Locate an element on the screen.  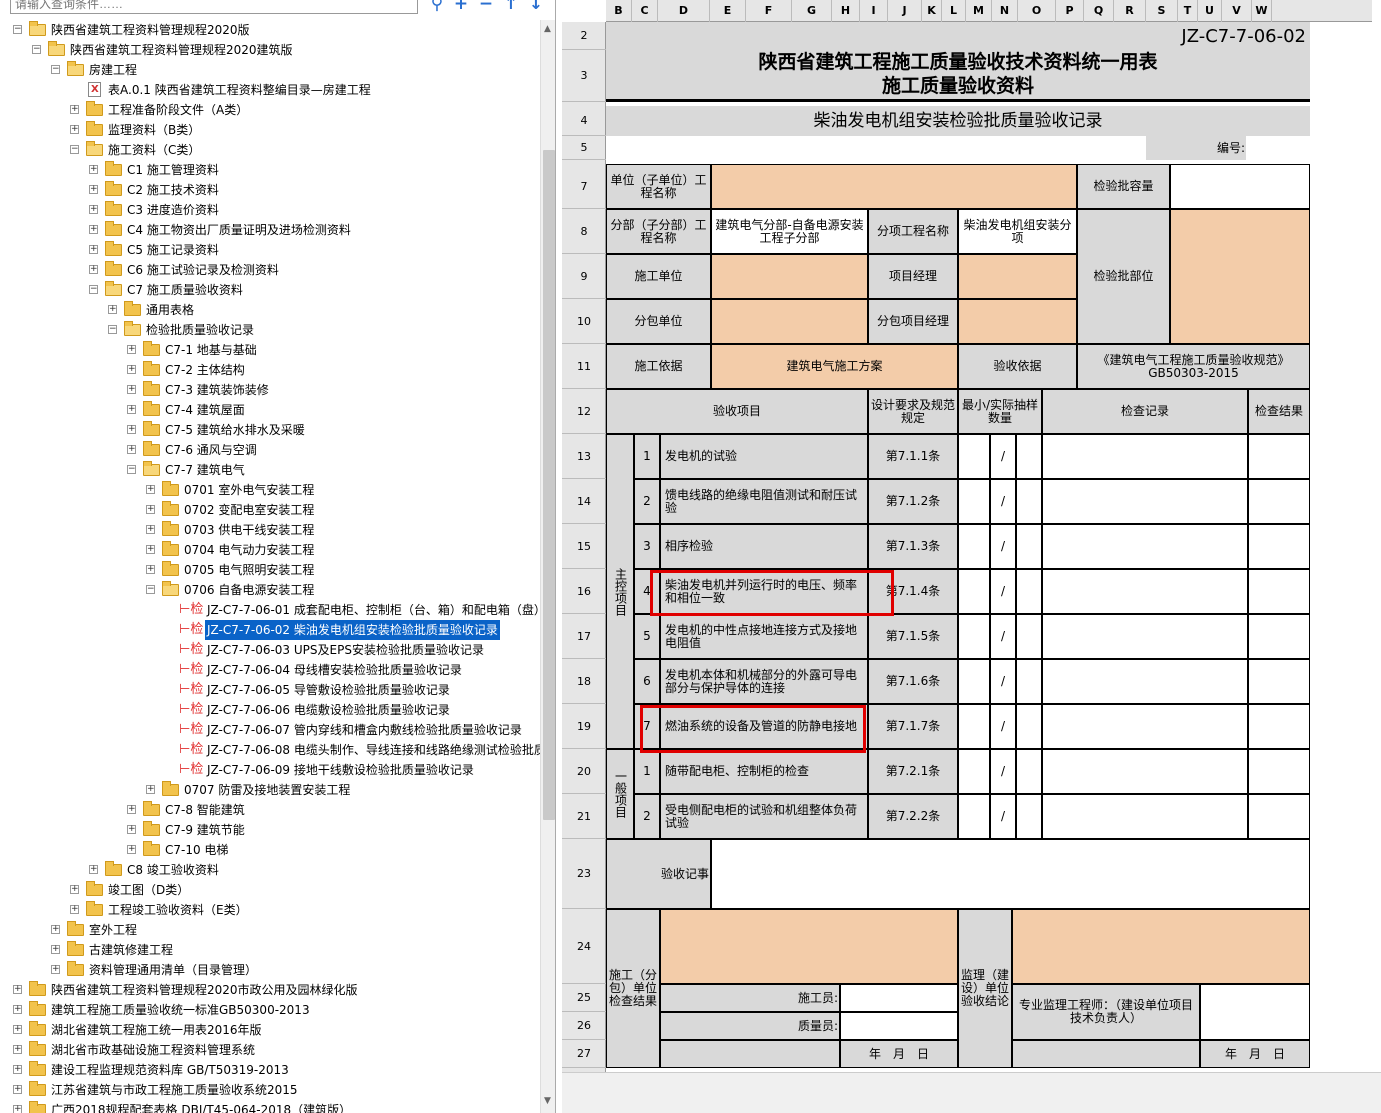
tree-item-label: 古建筑修建工程 is located at coordinates (131, 950).